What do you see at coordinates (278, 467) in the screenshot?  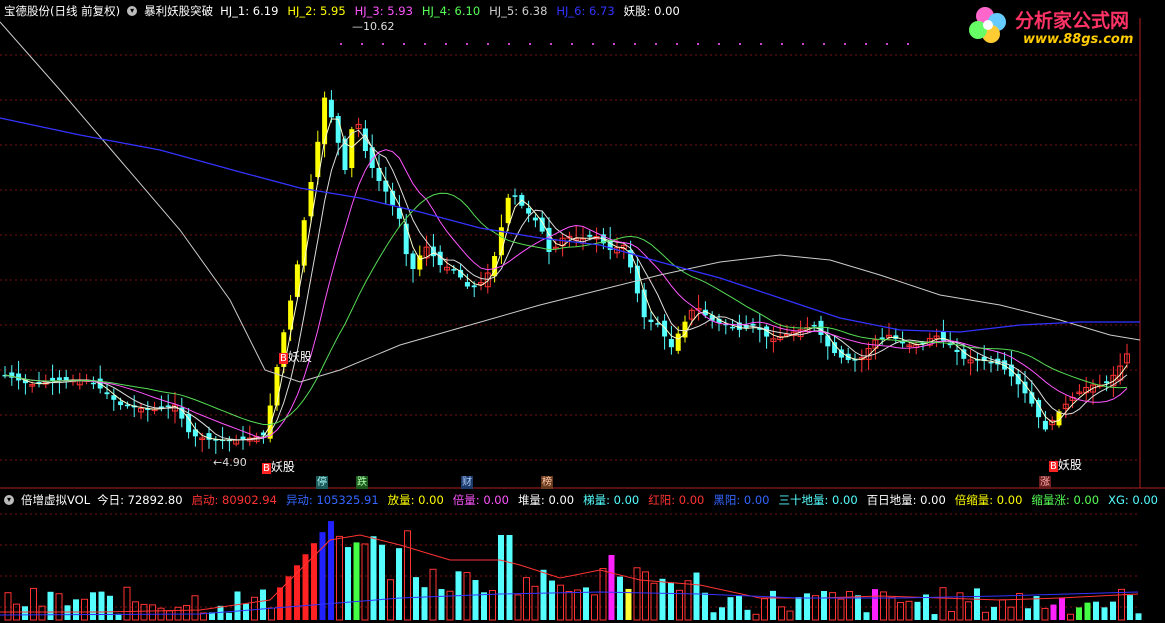 I see `signal-label-2: B妖股` at bounding box center [278, 467].